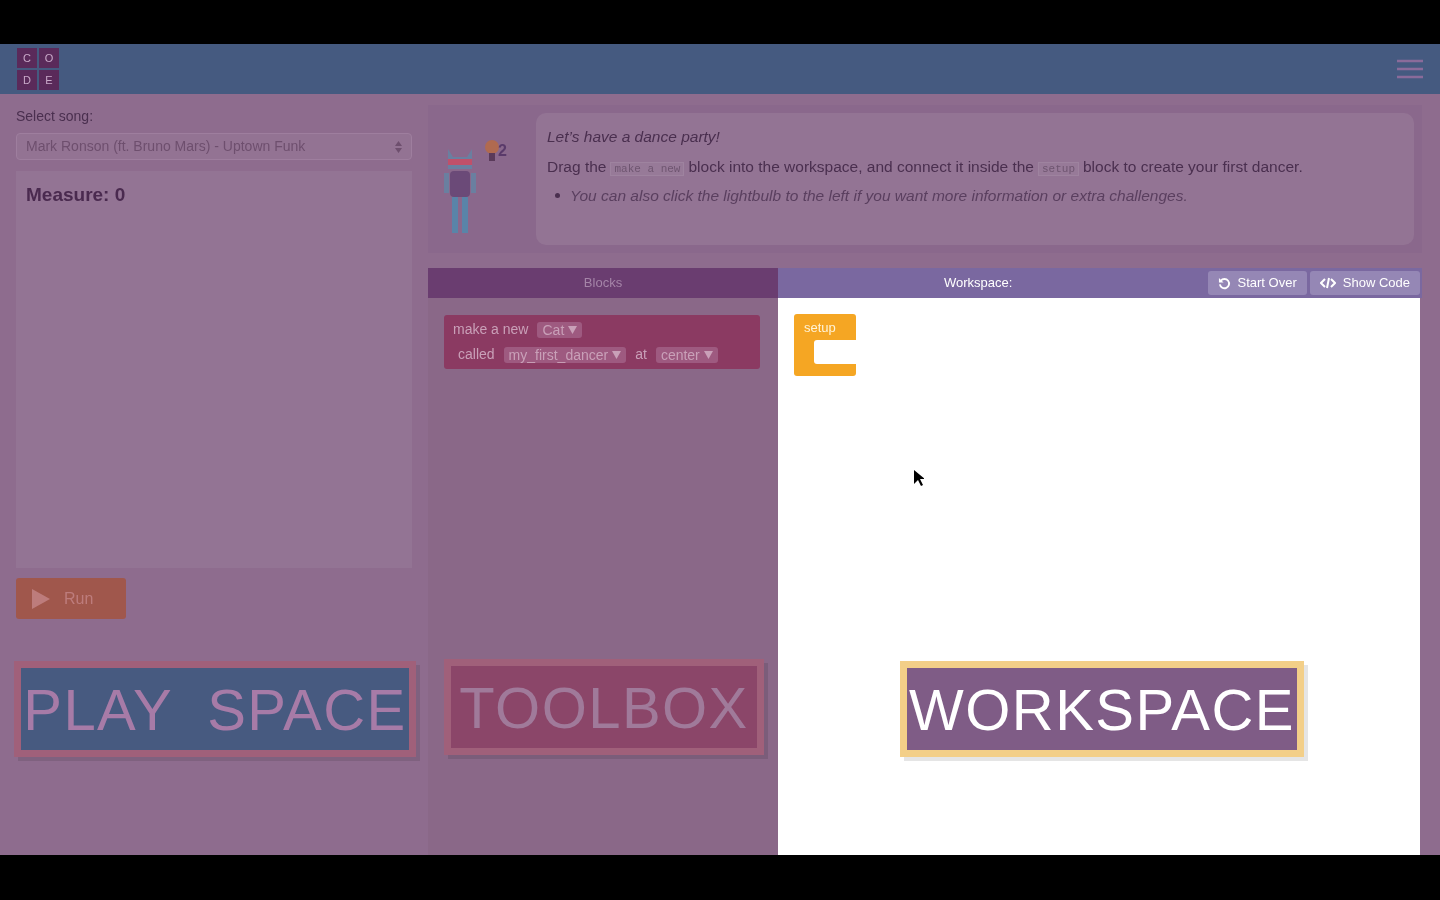 The height and width of the screenshot is (900, 1440). I want to click on instruction-tip: You can also click the lightbulb to the left if you want more information or extra challenges., so click(879, 196).